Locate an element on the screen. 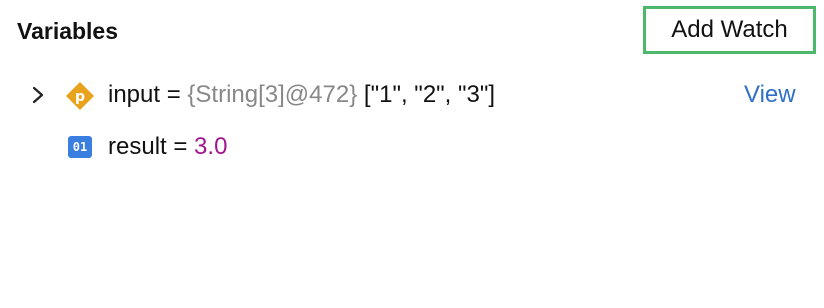 The height and width of the screenshot is (308, 824). variable-value: ["1", "2", "3"] is located at coordinates (429, 94).